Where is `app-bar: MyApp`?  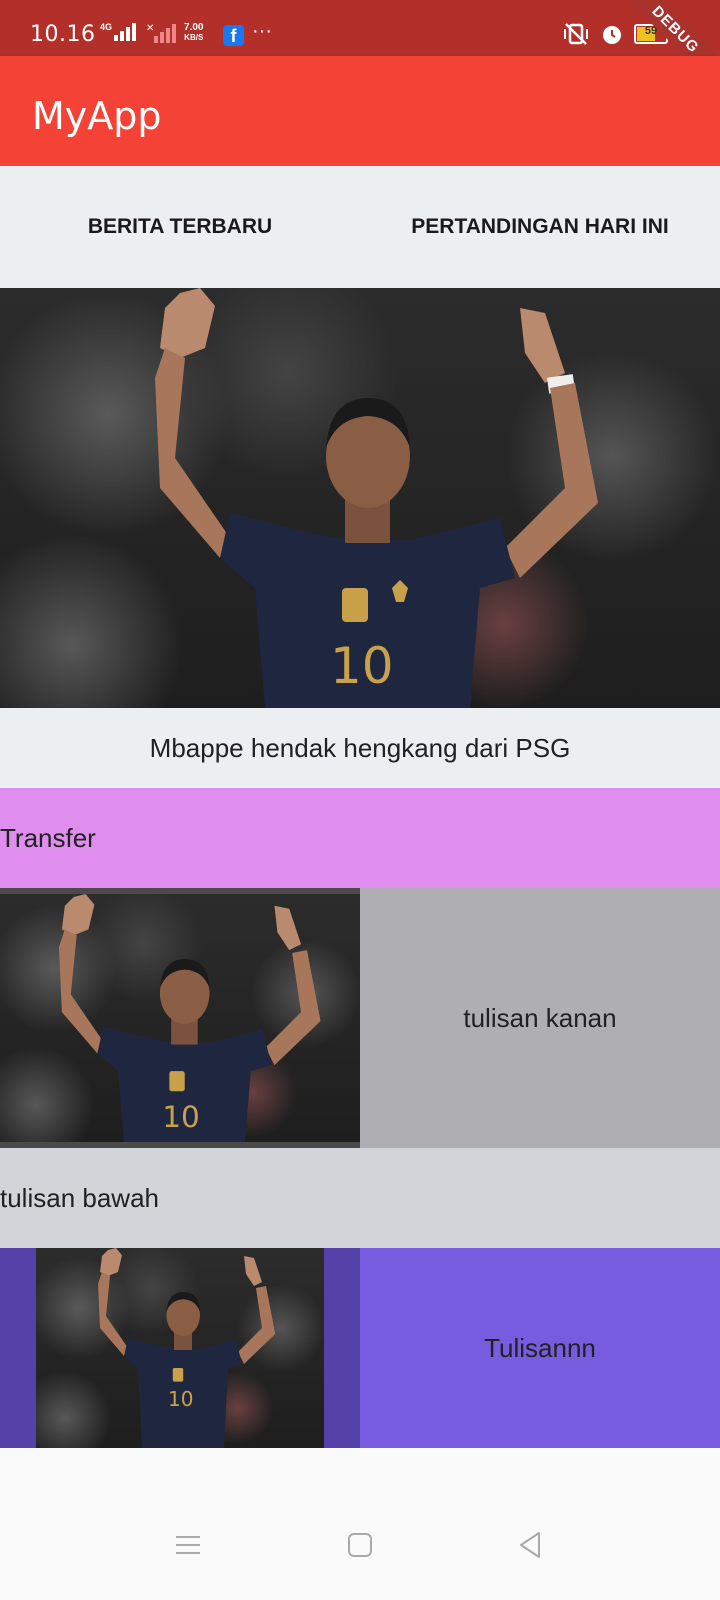
app-bar: MyApp is located at coordinates (360, 111).